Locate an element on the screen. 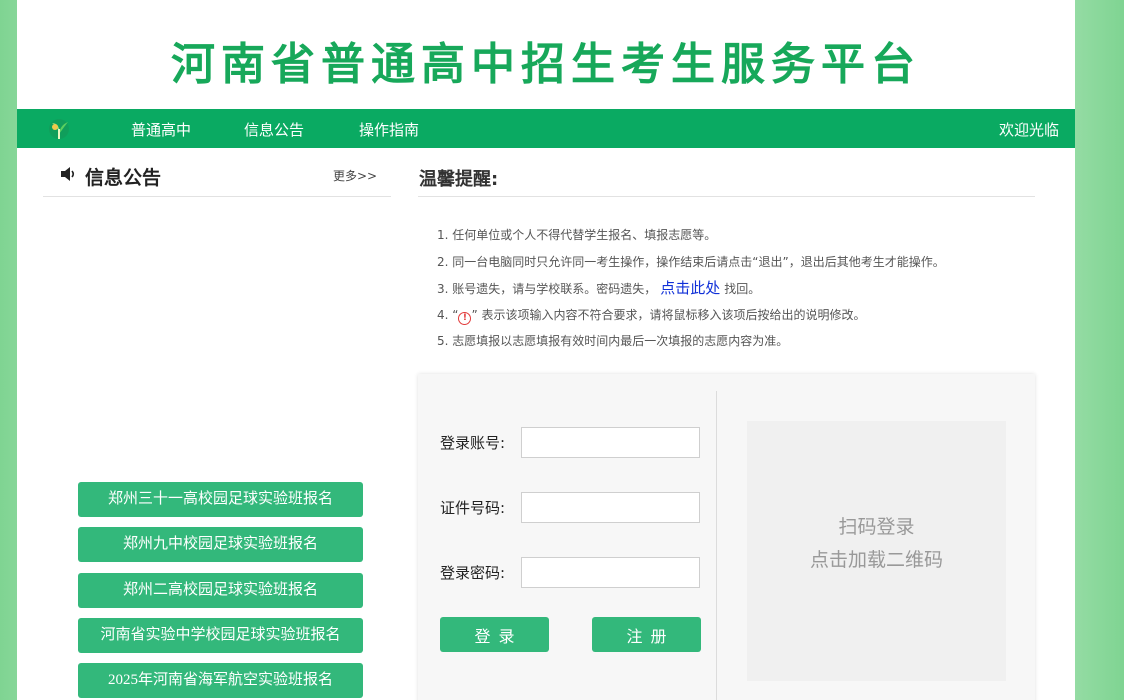 The width and height of the screenshot is (1124, 700). id-number-label: 证件号码: is located at coordinates (473, 508).